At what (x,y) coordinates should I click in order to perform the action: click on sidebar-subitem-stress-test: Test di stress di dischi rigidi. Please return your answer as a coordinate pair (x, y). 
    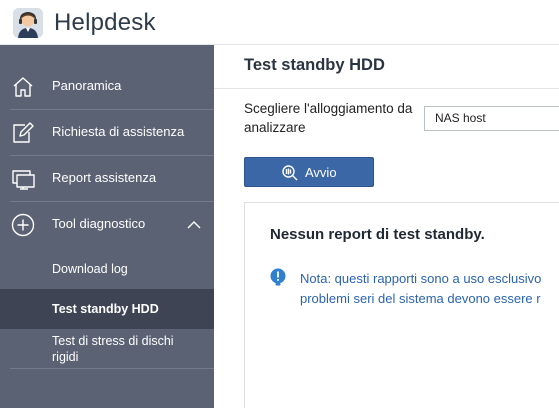
    Looking at the image, I should click on (107, 349).